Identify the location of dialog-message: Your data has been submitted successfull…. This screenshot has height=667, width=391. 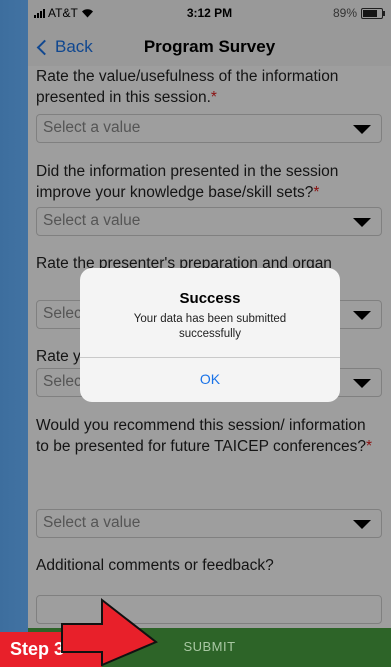
(210, 326).